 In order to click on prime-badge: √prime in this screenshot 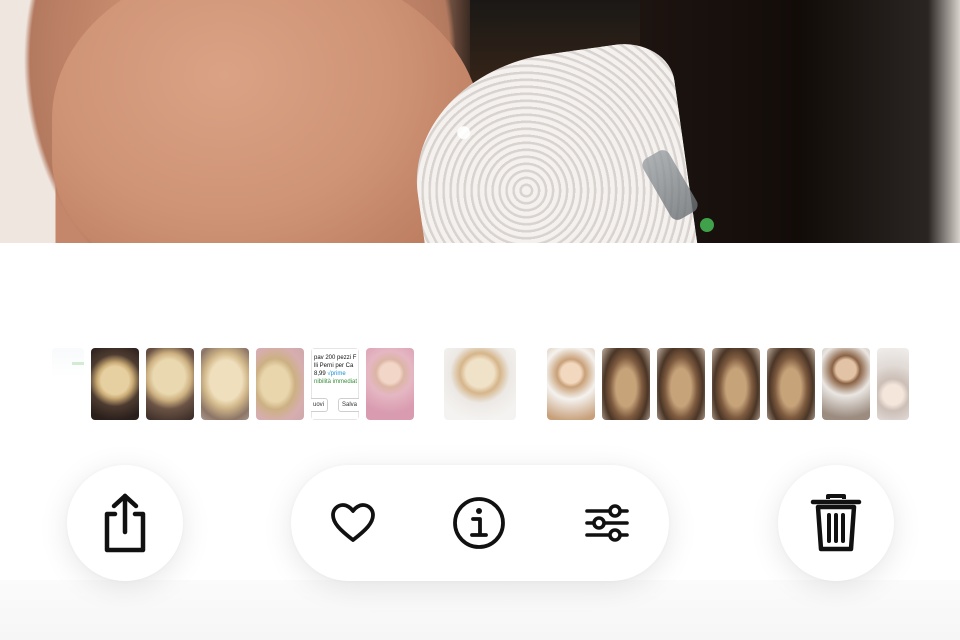, I will do `click(336, 374)`.